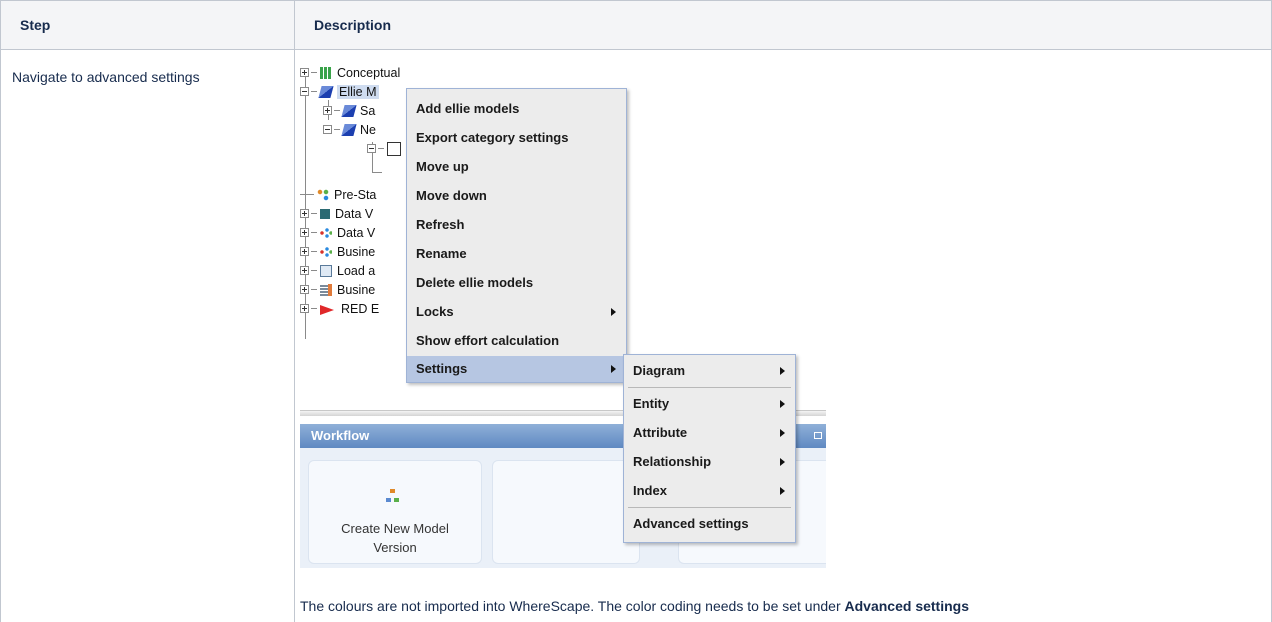 This screenshot has width=1272, height=622. I want to click on menu-item-add-ellie-models: Add ellie models, so click(516, 109).